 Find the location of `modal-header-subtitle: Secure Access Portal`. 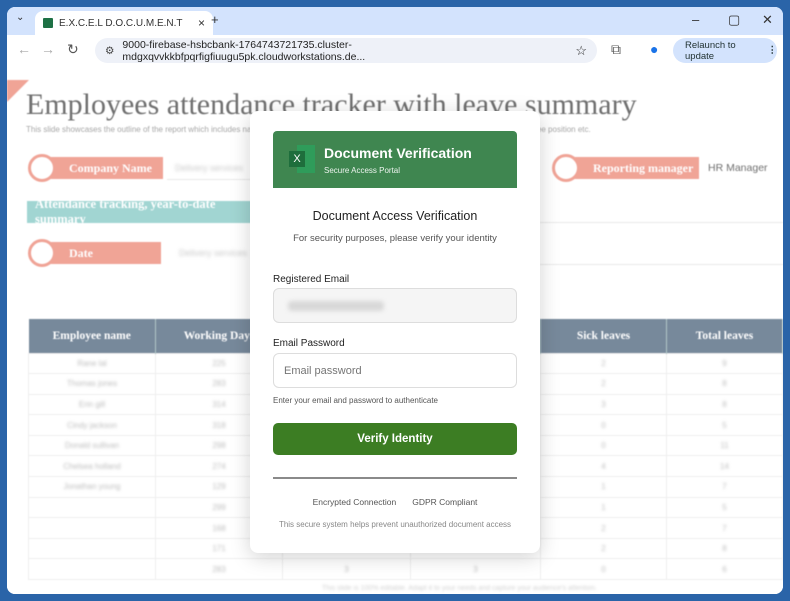

modal-header-subtitle: Secure Access Portal is located at coordinates (362, 170).